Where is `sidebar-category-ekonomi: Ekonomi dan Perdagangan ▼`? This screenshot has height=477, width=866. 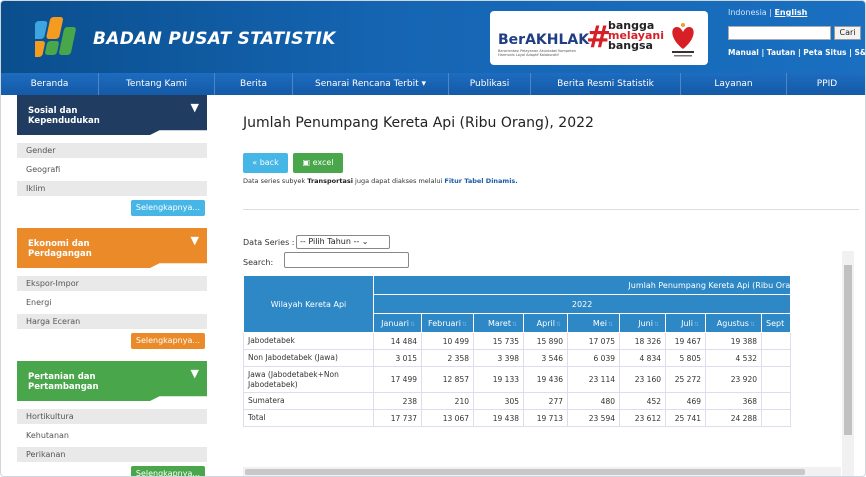
sidebar-category-ekonomi: Ekonomi dan Perdagangan ▼ is located at coordinates (112, 248).